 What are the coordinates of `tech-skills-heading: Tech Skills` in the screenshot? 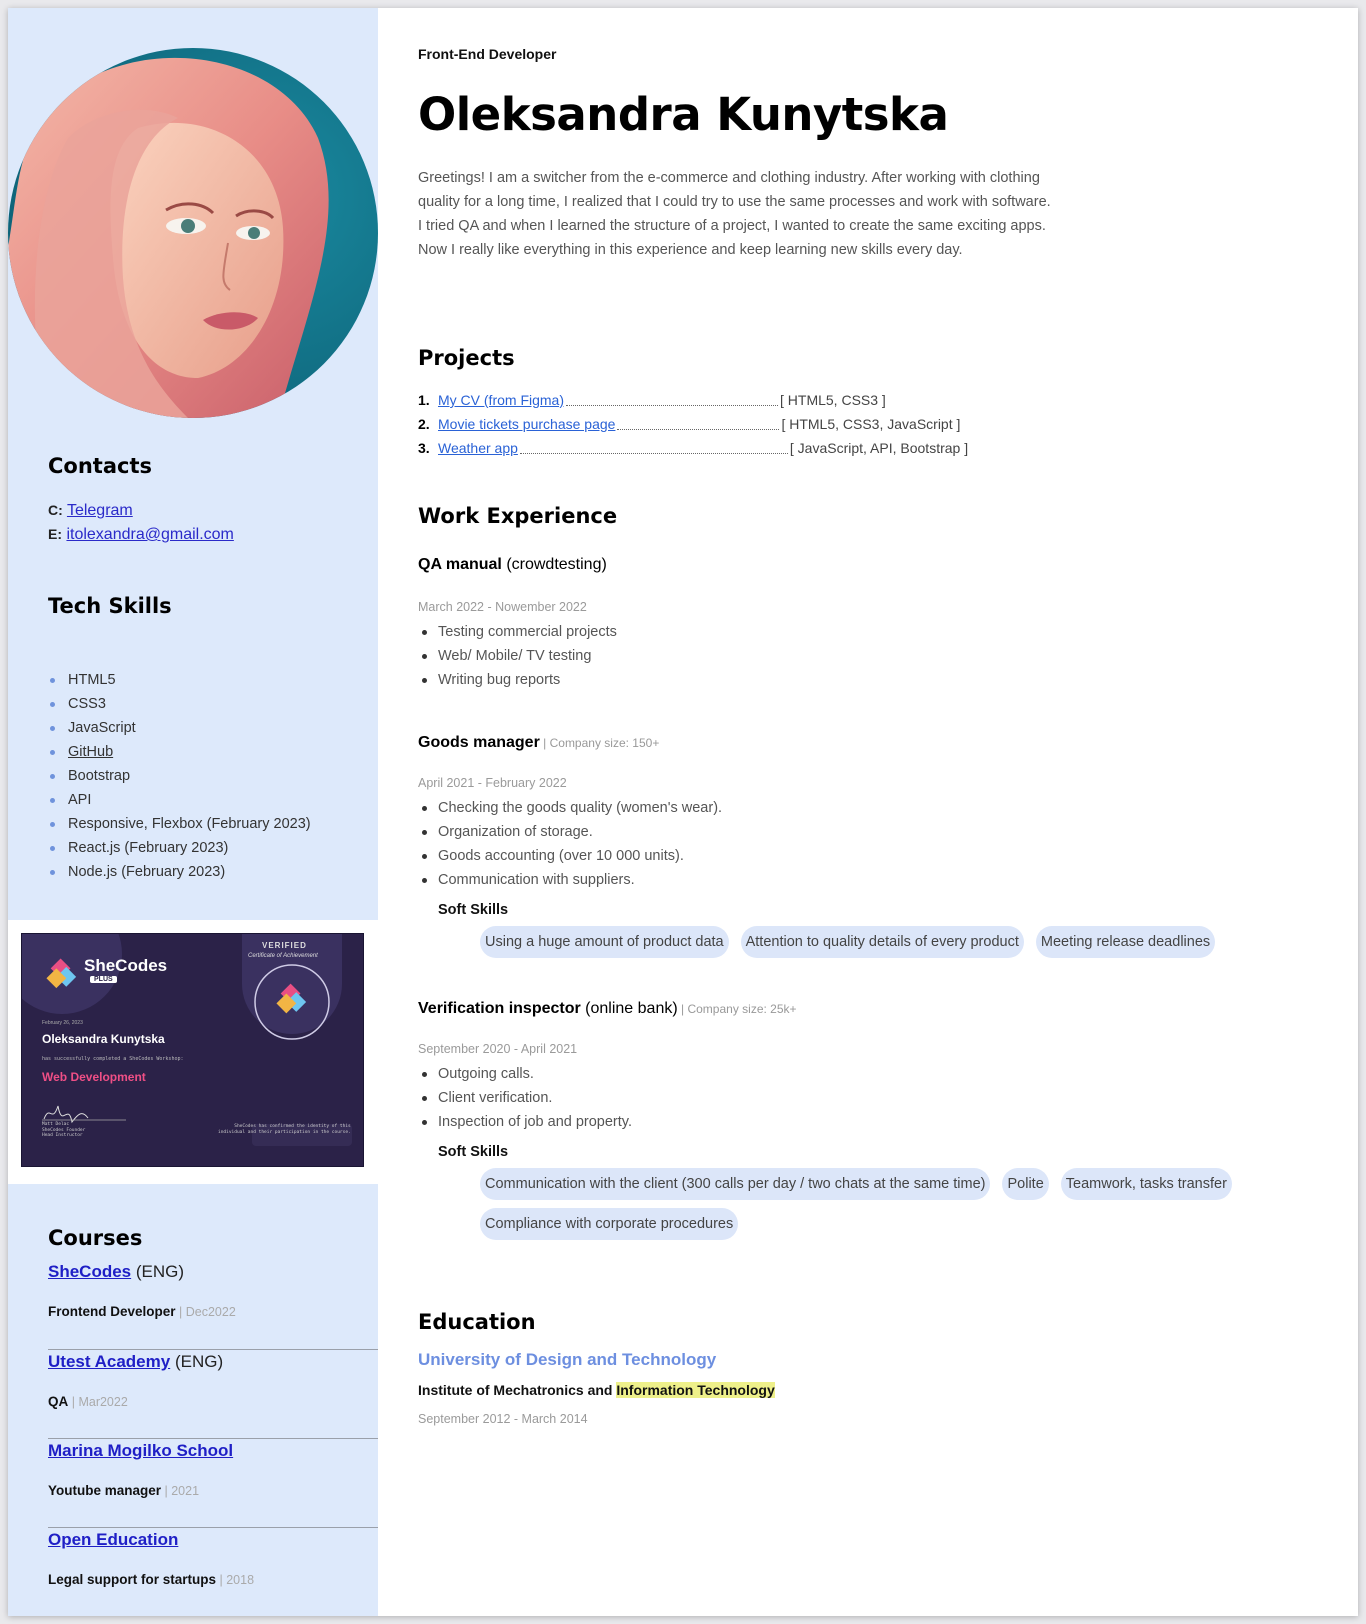 It's located at (110, 606).